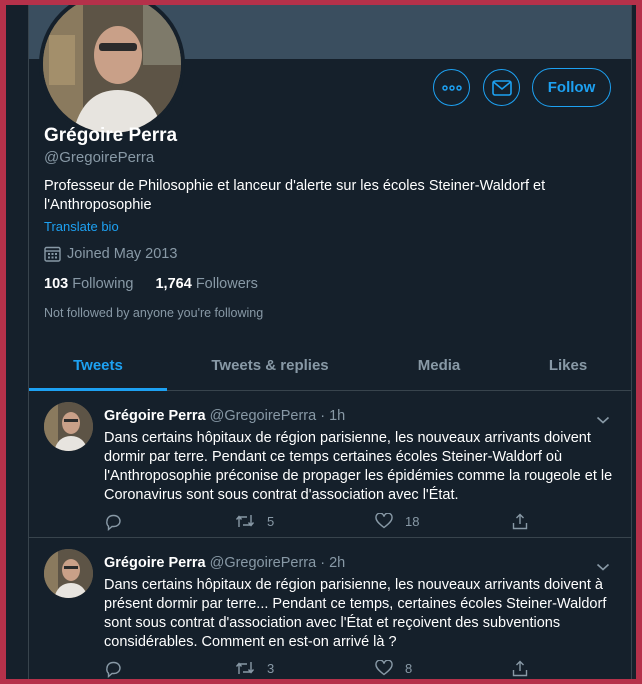 The image size is (642, 684). What do you see at coordinates (412, 521) in the screenshot?
I see `like-count: 18` at bounding box center [412, 521].